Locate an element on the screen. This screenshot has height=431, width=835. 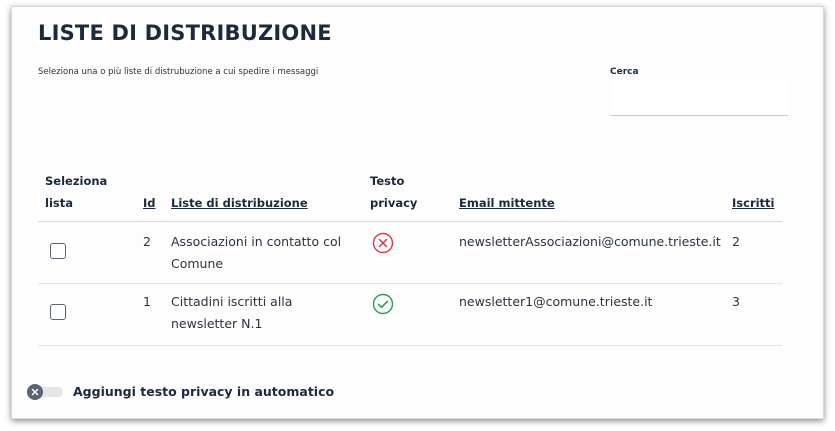
row-id: 1 is located at coordinates (147, 301).